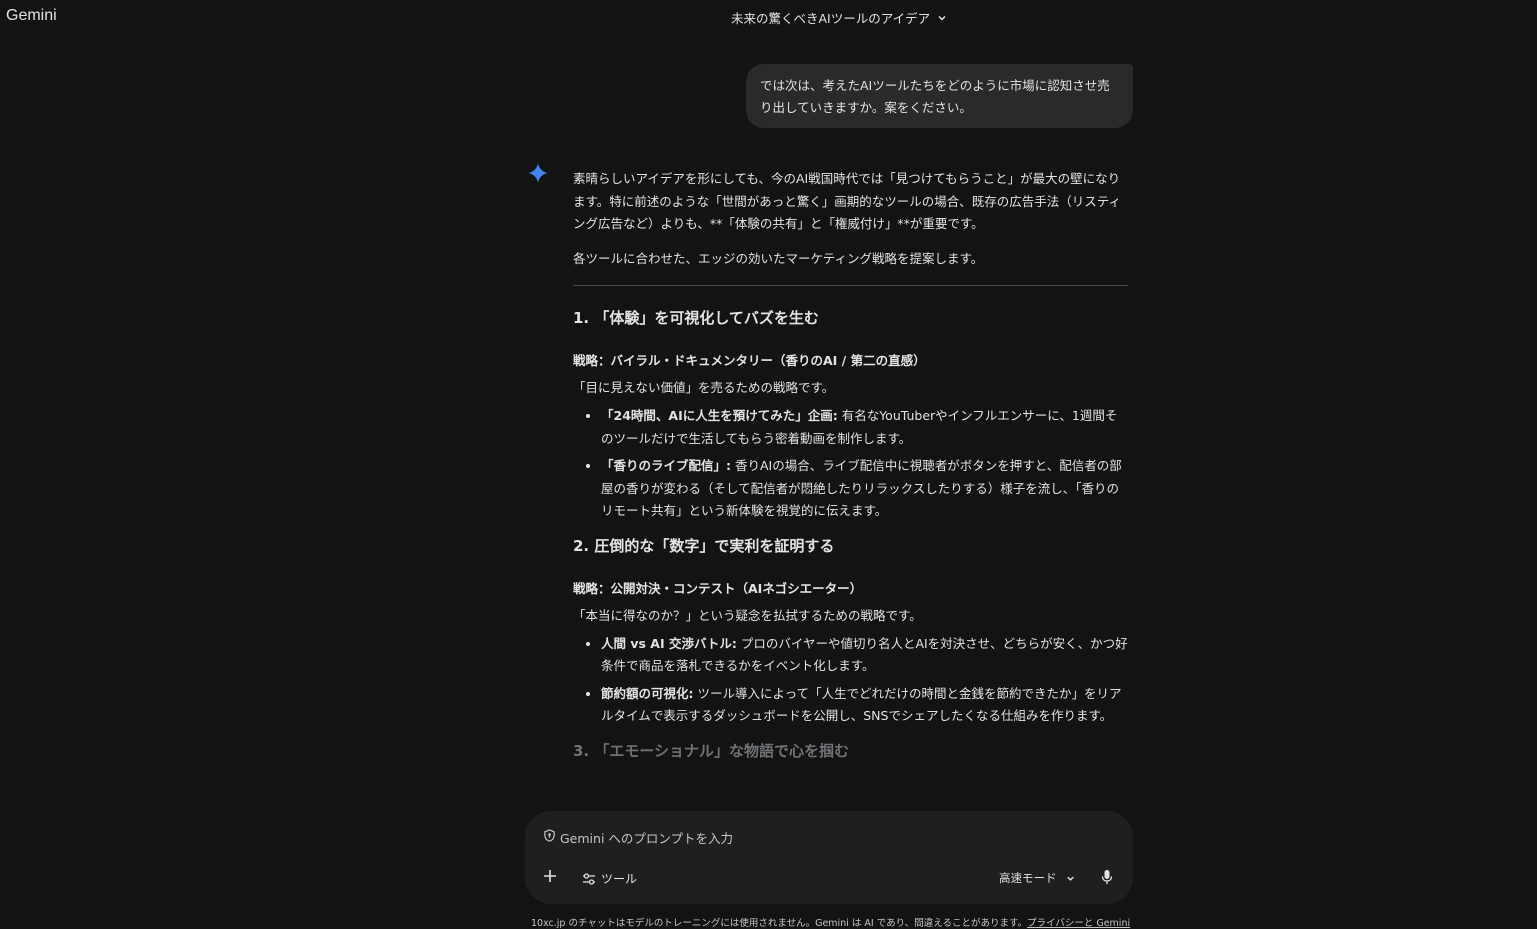 Image resolution: width=1537 pixels, height=929 pixels. What do you see at coordinates (719, 415) in the screenshot?
I see `bullet-title: 「24時間、AIに人生を預けてみた」企画:` at bounding box center [719, 415].